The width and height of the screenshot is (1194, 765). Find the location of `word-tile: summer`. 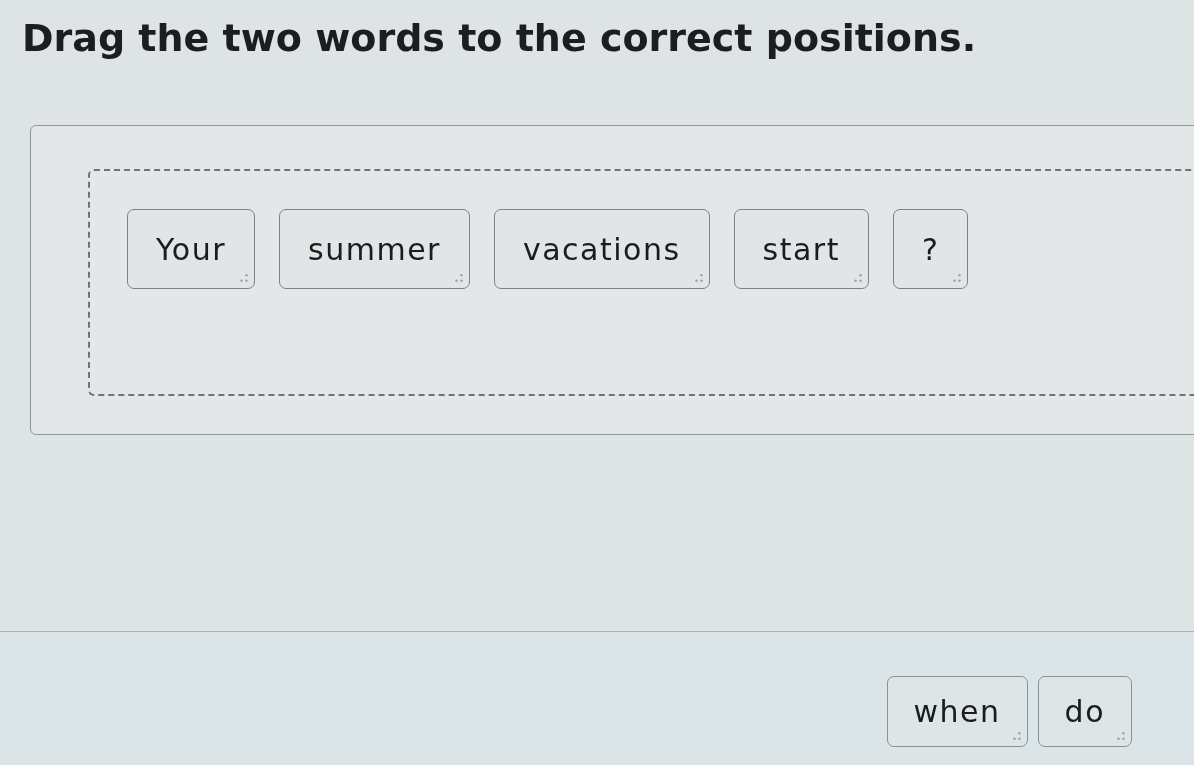

word-tile: summer is located at coordinates (374, 249).